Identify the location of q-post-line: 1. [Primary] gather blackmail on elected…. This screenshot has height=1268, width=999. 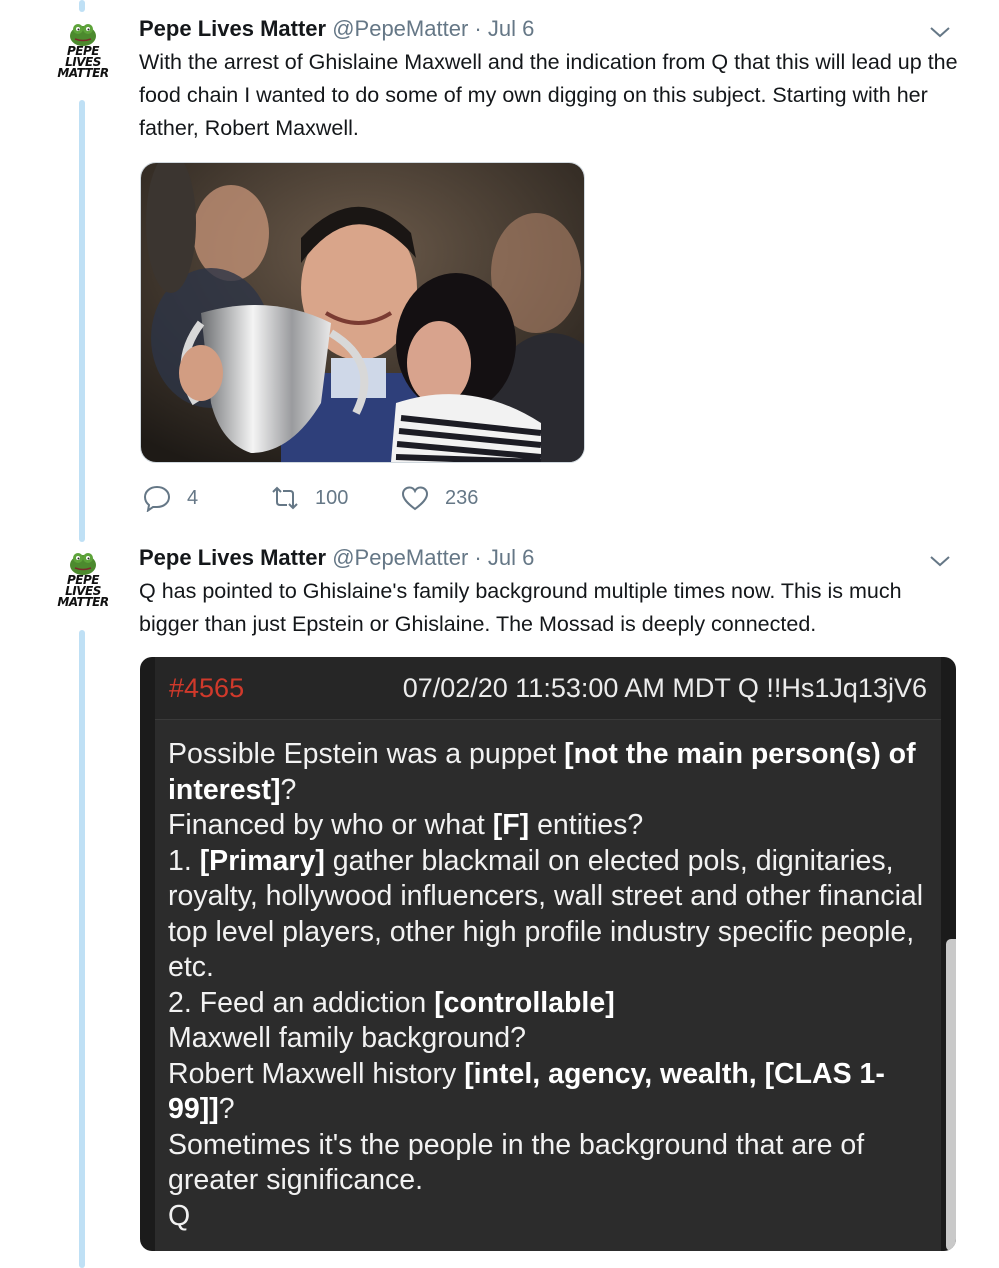
(546, 914).